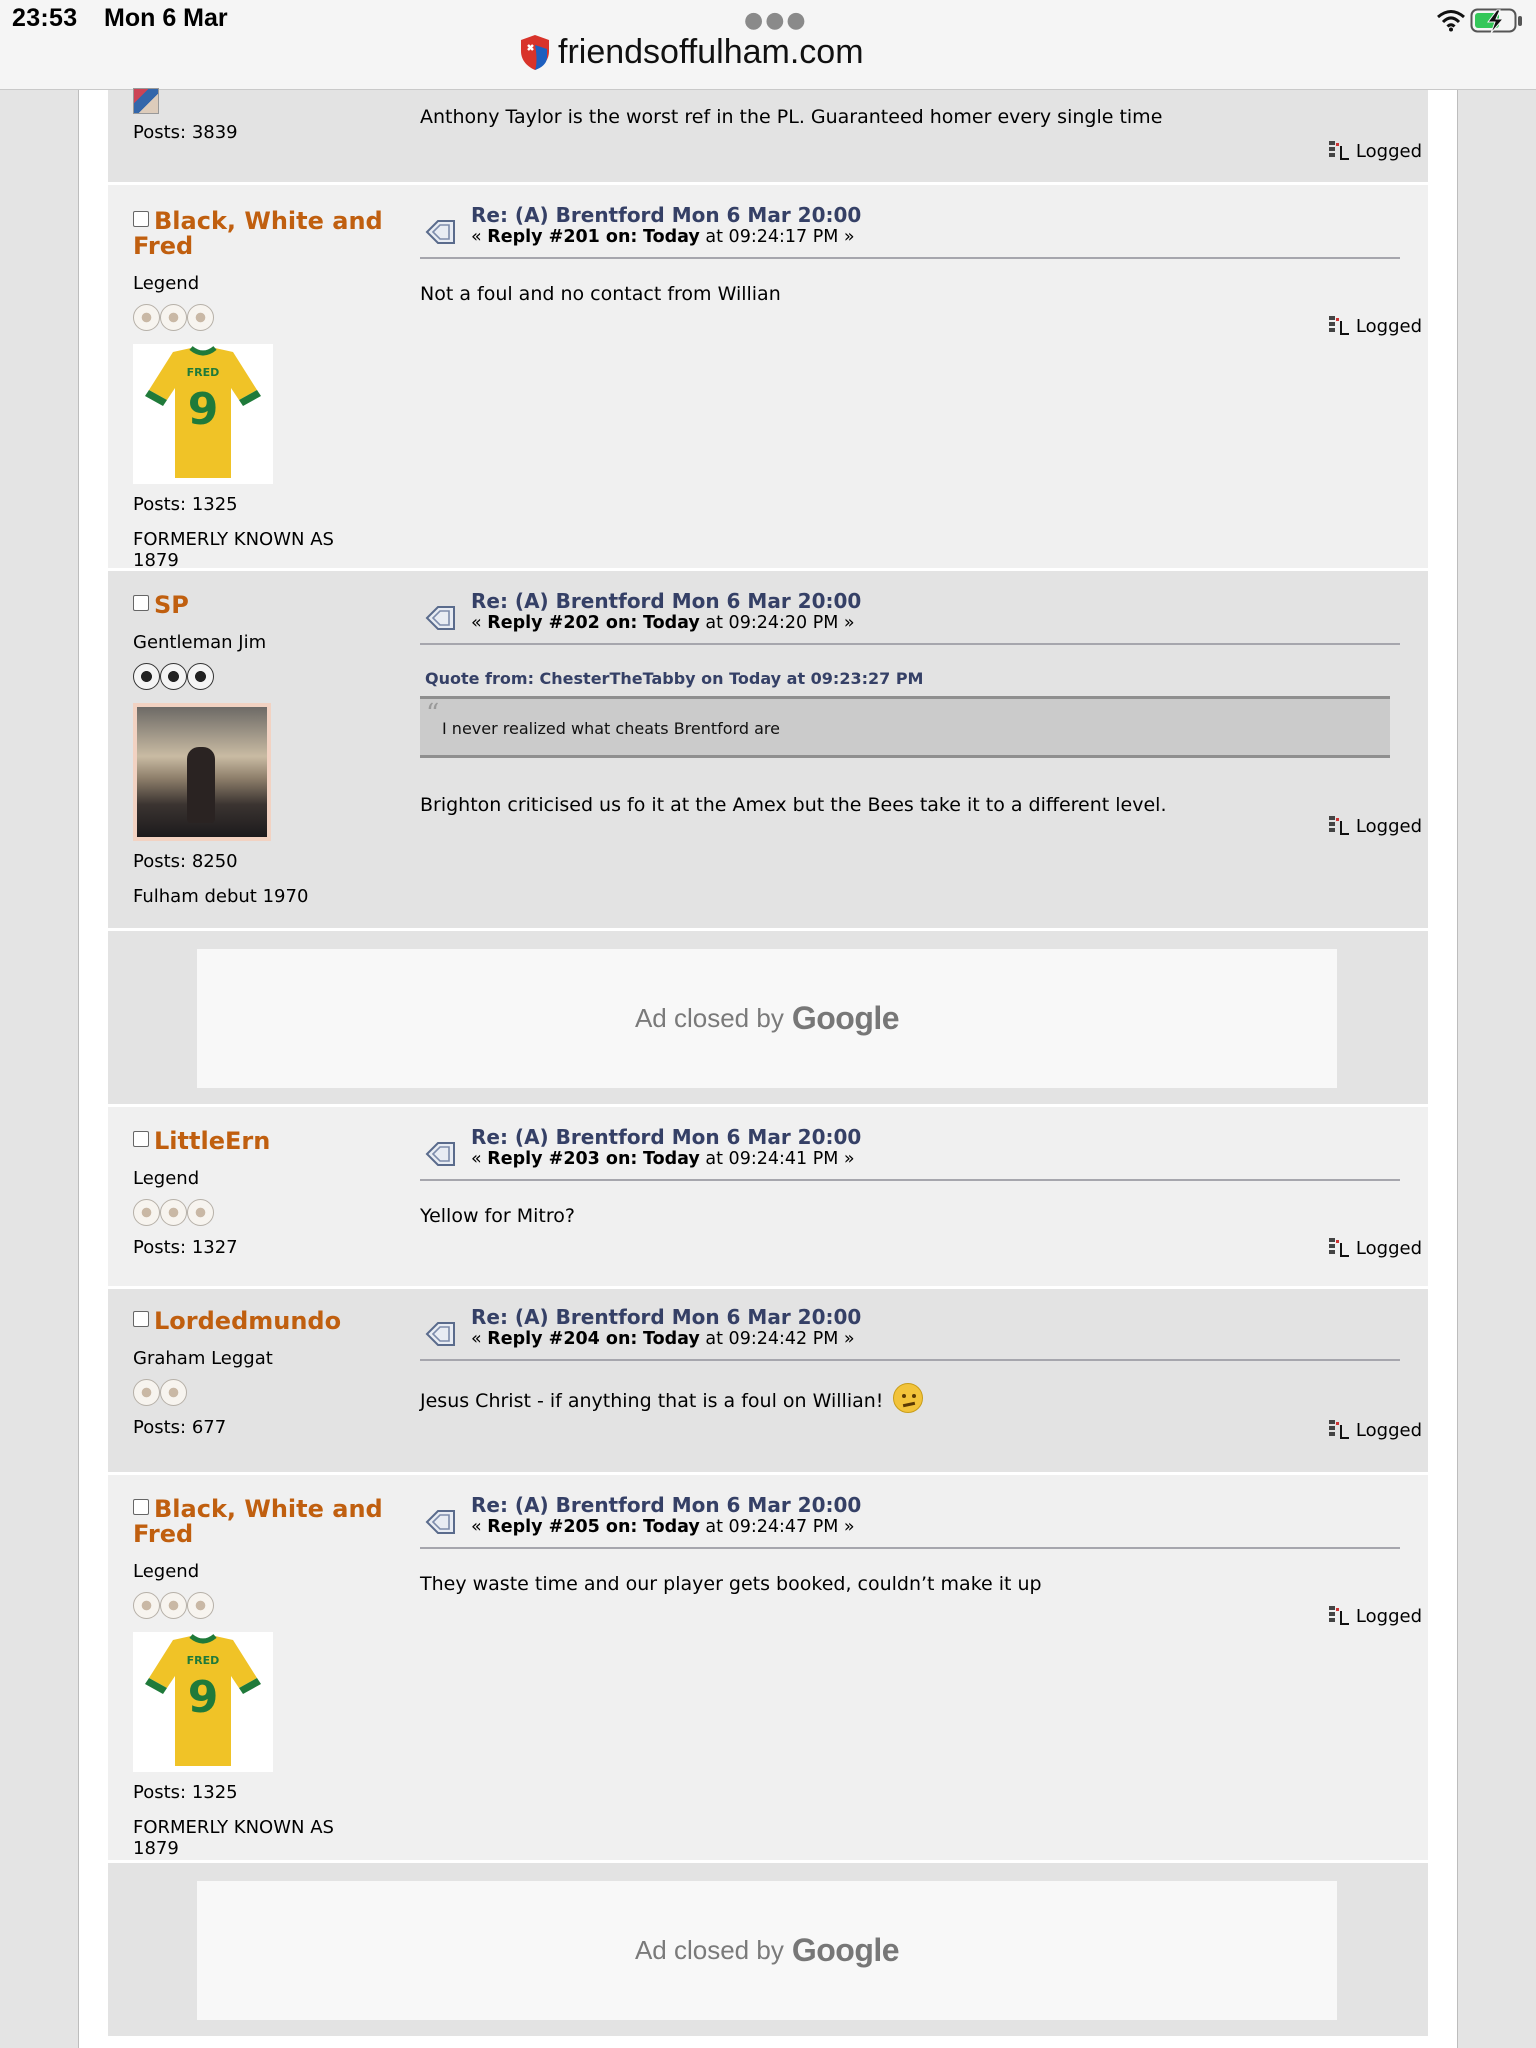 Image resolution: width=1536 pixels, height=2048 pixels. Describe the element at coordinates (185, 132) in the screenshot. I see `post-count: Posts: 3839` at that location.